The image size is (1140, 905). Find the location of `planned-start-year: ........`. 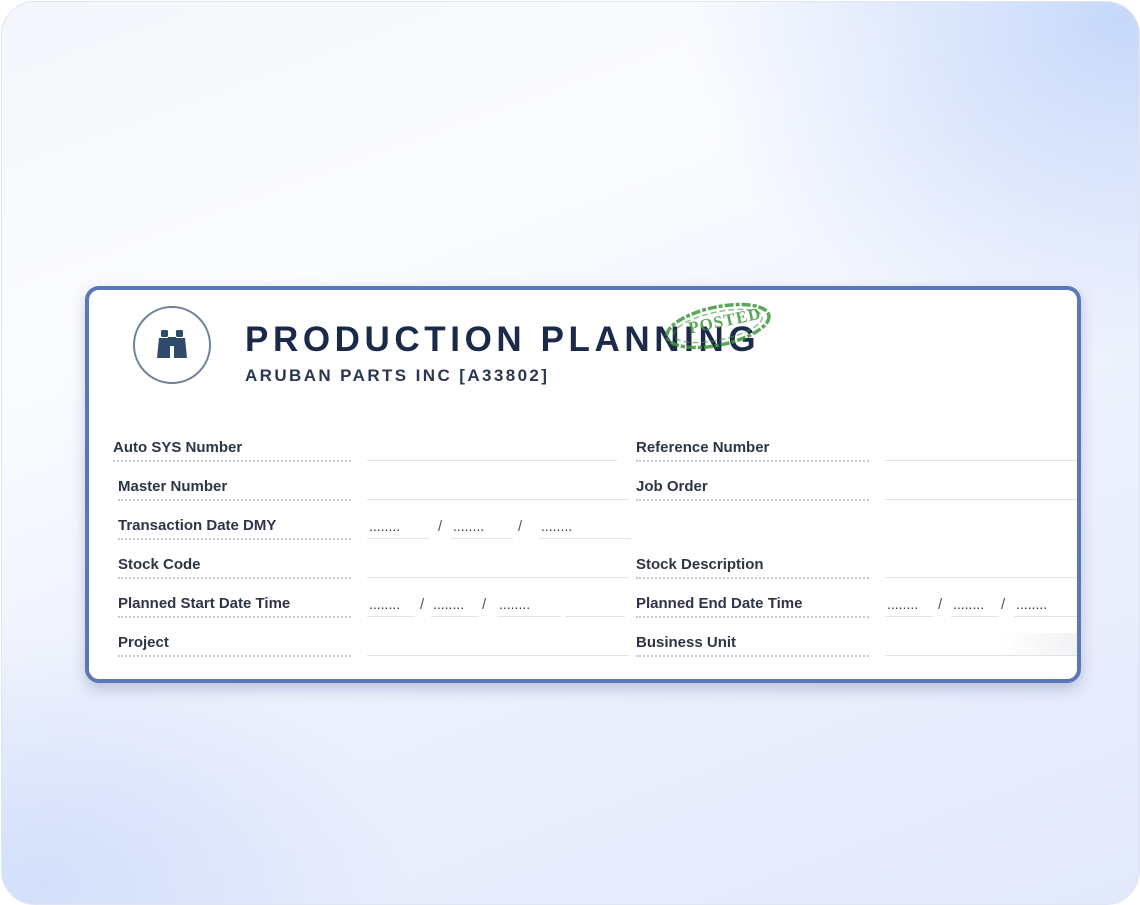

planned-start-year: ........ is located at coordinates (529, 605).